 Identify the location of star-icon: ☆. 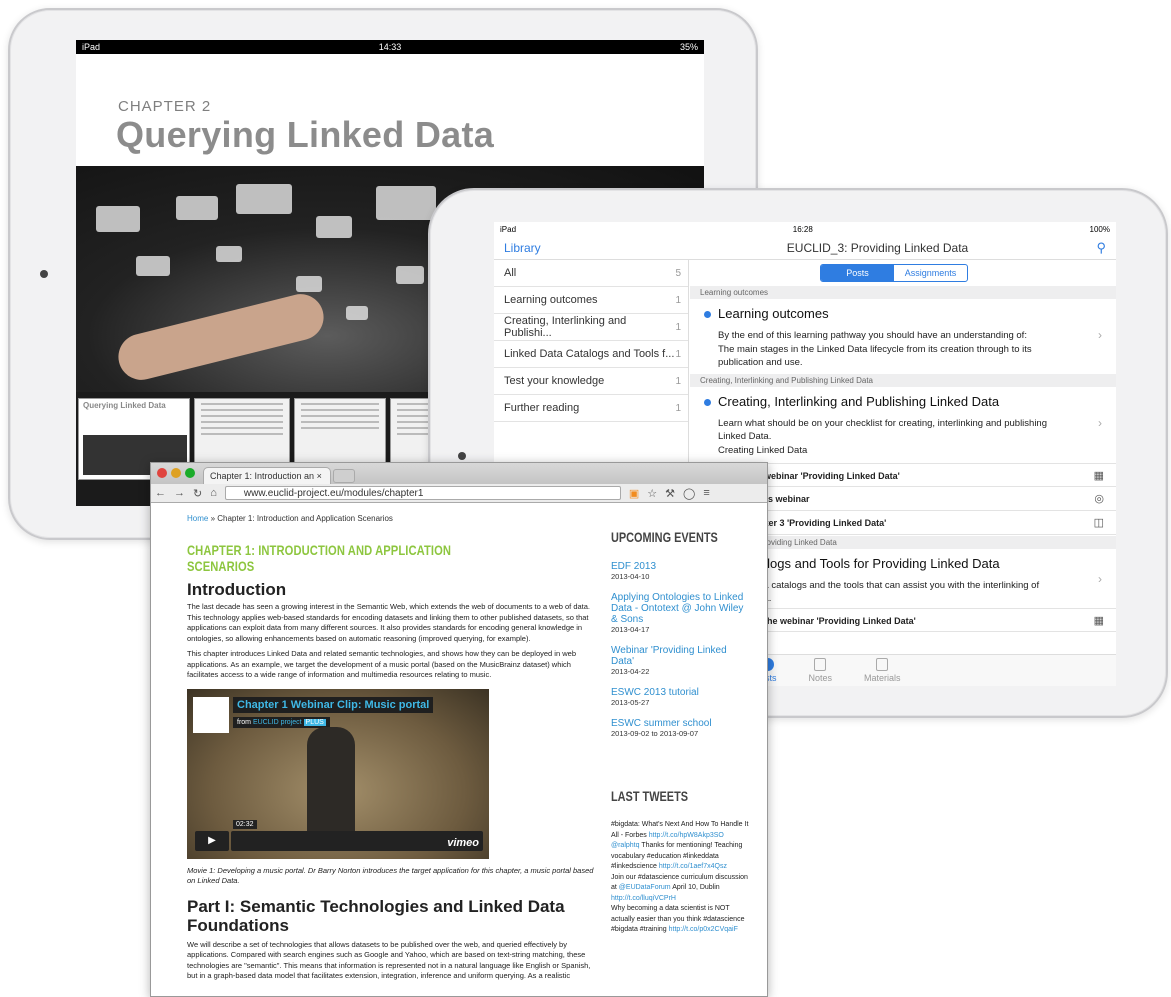
(652, 493).